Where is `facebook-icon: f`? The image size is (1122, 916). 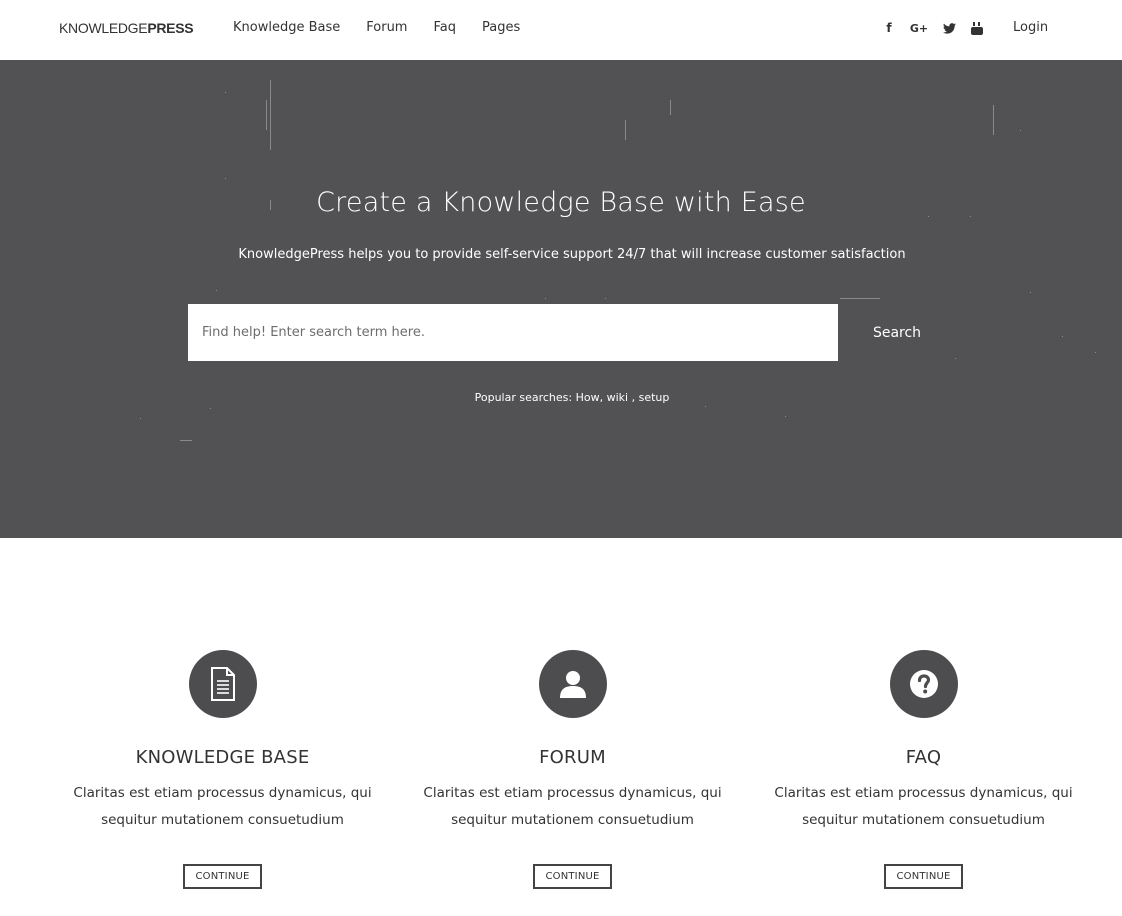 facebook-icon: f is located at coordinates (889, 28).